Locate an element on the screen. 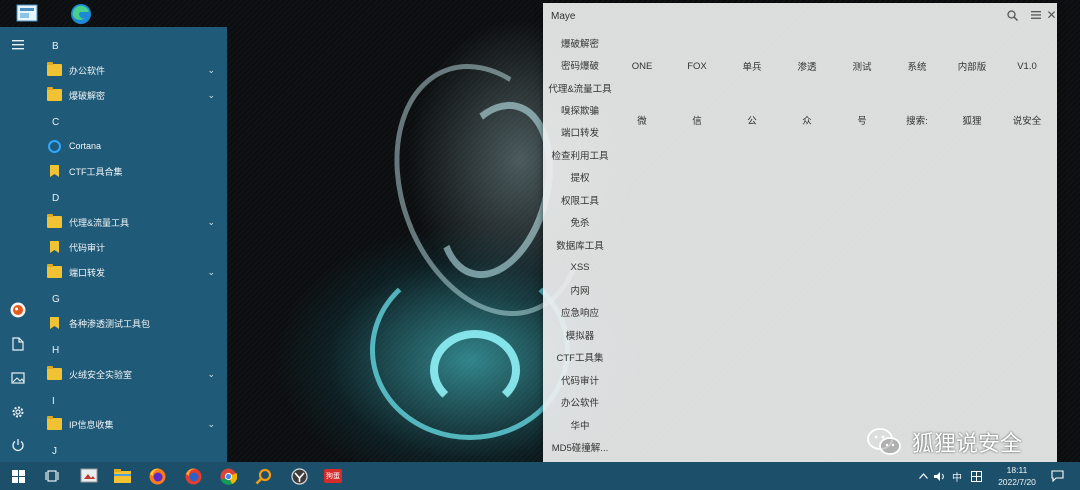 This screenshot has height=490, width=1080. app-item-huorong-lab: 火绒安全实验室 ⌄ is located at coordinates (131, 374).